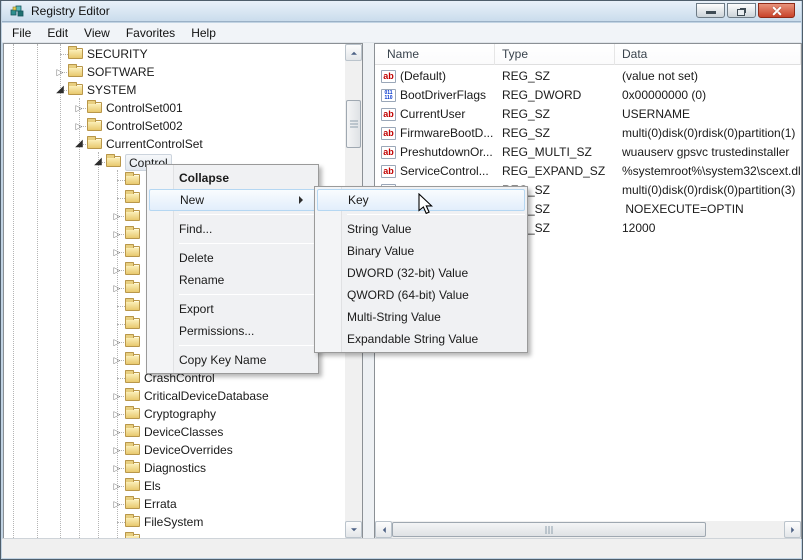 The image size is (803, 560). I want to click on close-button, so click(776, 10).